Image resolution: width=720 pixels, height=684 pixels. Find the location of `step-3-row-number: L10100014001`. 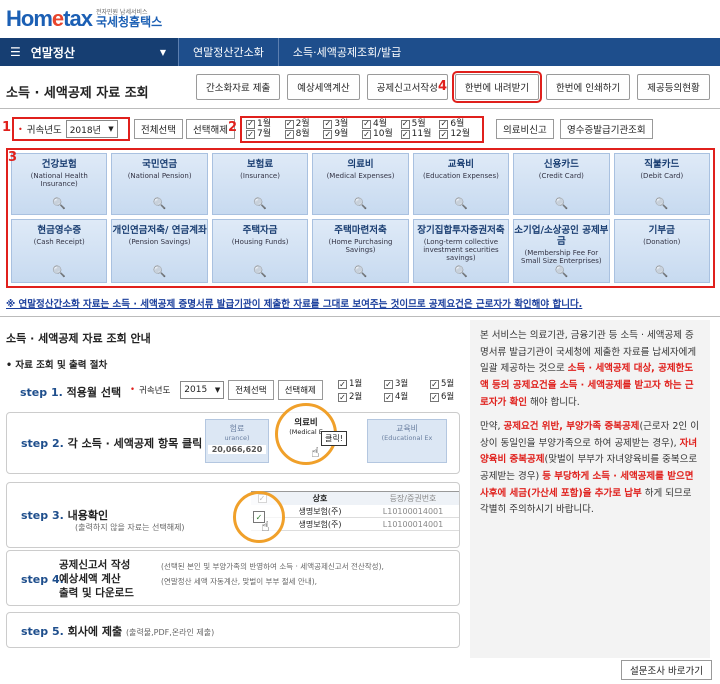

step-3-row-number: L10100014001 is located at coordinates (413, 524).